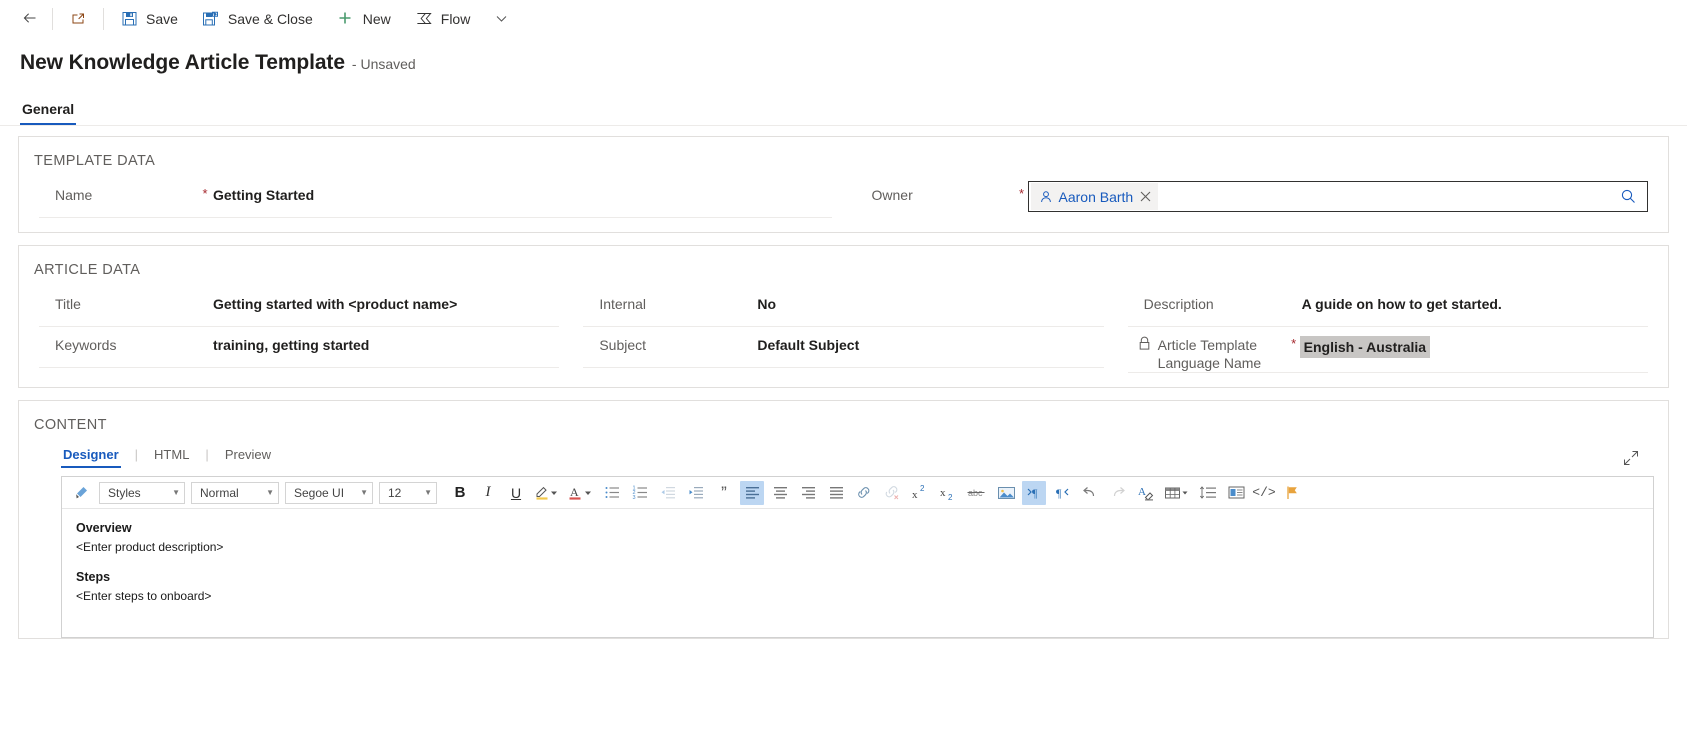 This screenshot has height=753, width=1687. Describe the element at coordinates (104, 528) in the screenshot. I see `content-overview-heading: Overview` at that location.